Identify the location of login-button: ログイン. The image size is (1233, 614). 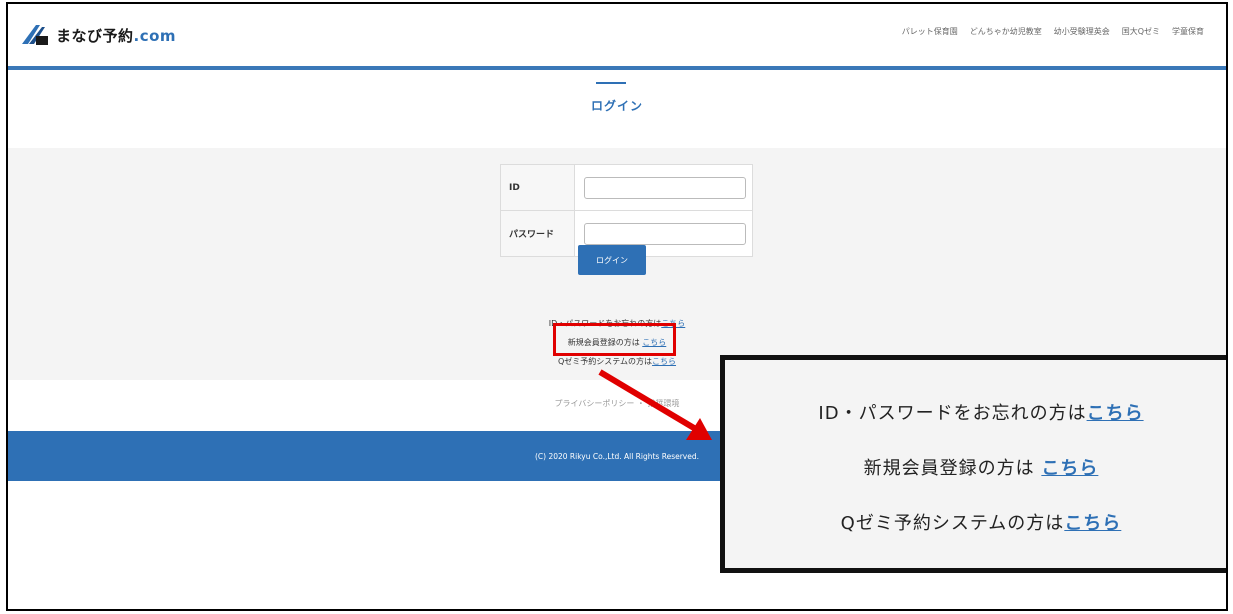
(612, 260).